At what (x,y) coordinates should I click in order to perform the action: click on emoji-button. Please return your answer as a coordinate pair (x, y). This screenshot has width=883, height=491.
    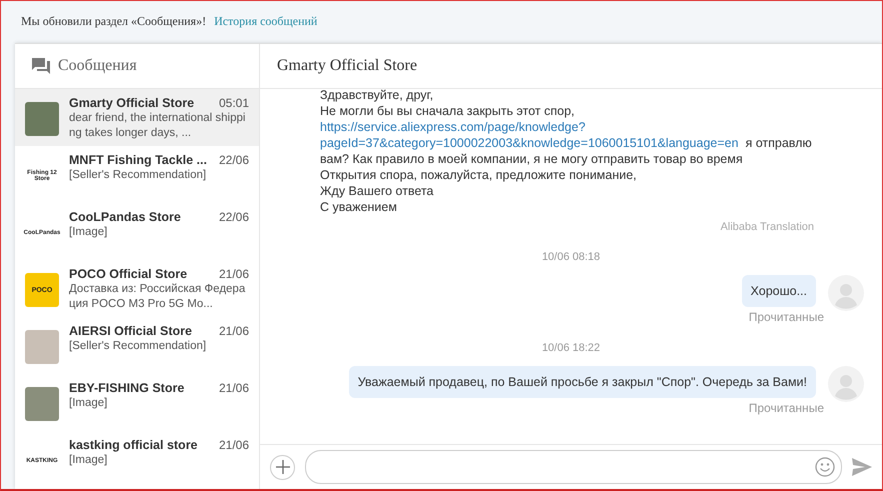
    Looking at the image, I should click on (825, 467).